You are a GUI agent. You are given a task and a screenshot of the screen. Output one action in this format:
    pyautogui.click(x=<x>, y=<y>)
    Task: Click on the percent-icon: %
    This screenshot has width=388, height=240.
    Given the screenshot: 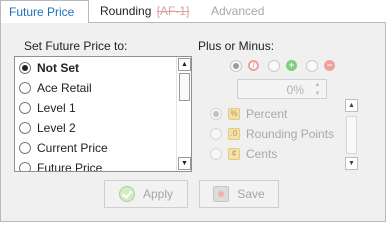 What is the action you would take?
    pyautogui.click(x=234, y=114)
    